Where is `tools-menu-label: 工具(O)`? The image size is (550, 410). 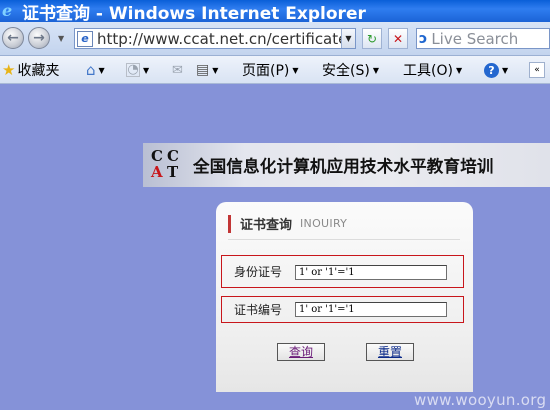 tools-menu-label: 工具(O) is located at coordinates (428, 71).